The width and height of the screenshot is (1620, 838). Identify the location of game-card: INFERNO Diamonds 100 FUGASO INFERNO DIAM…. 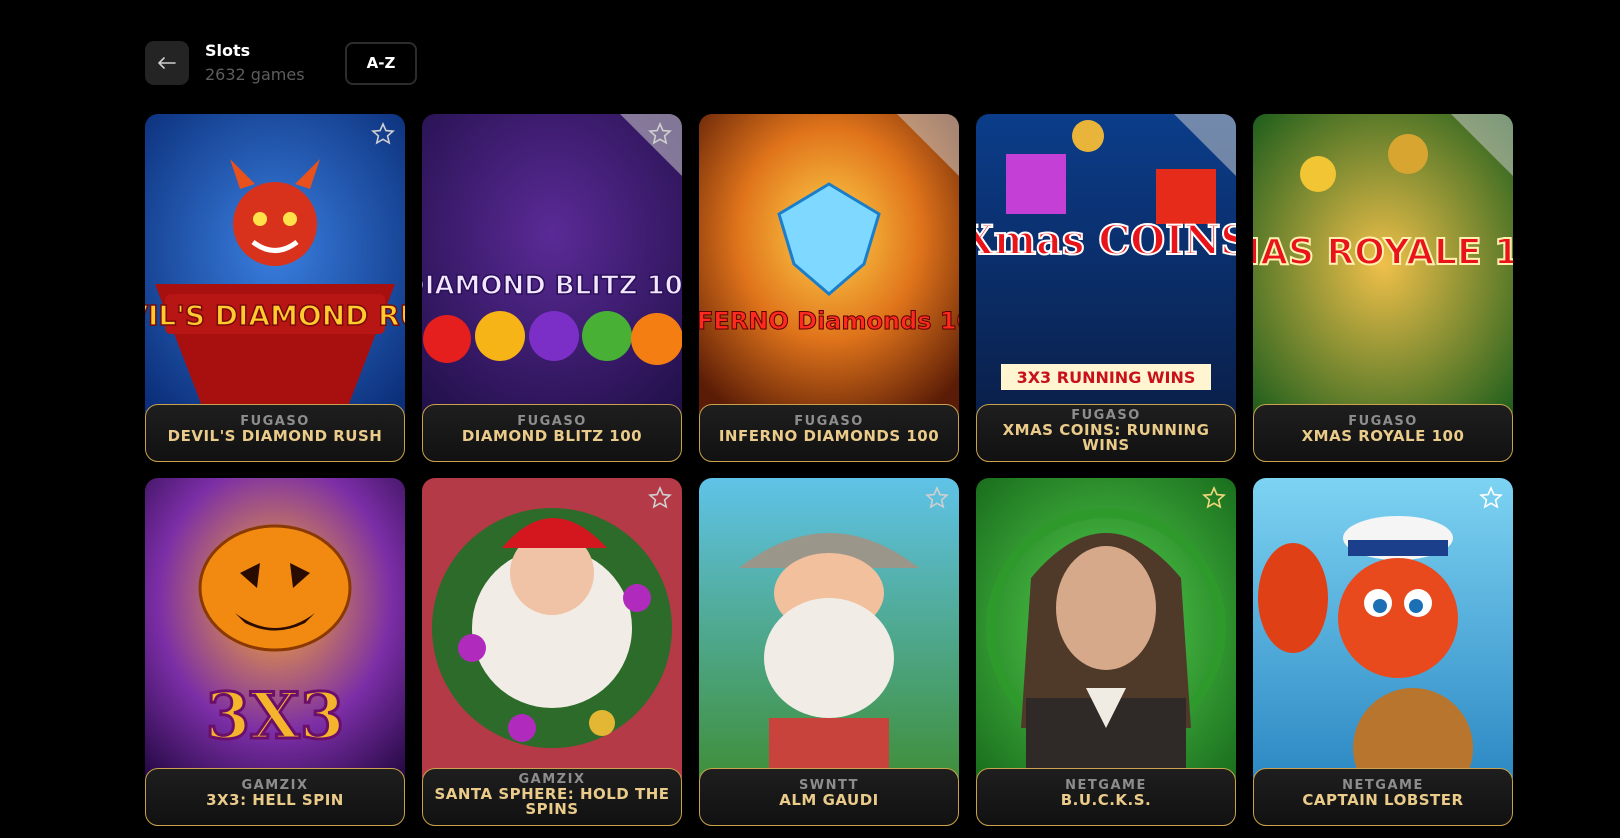
(829, 289).